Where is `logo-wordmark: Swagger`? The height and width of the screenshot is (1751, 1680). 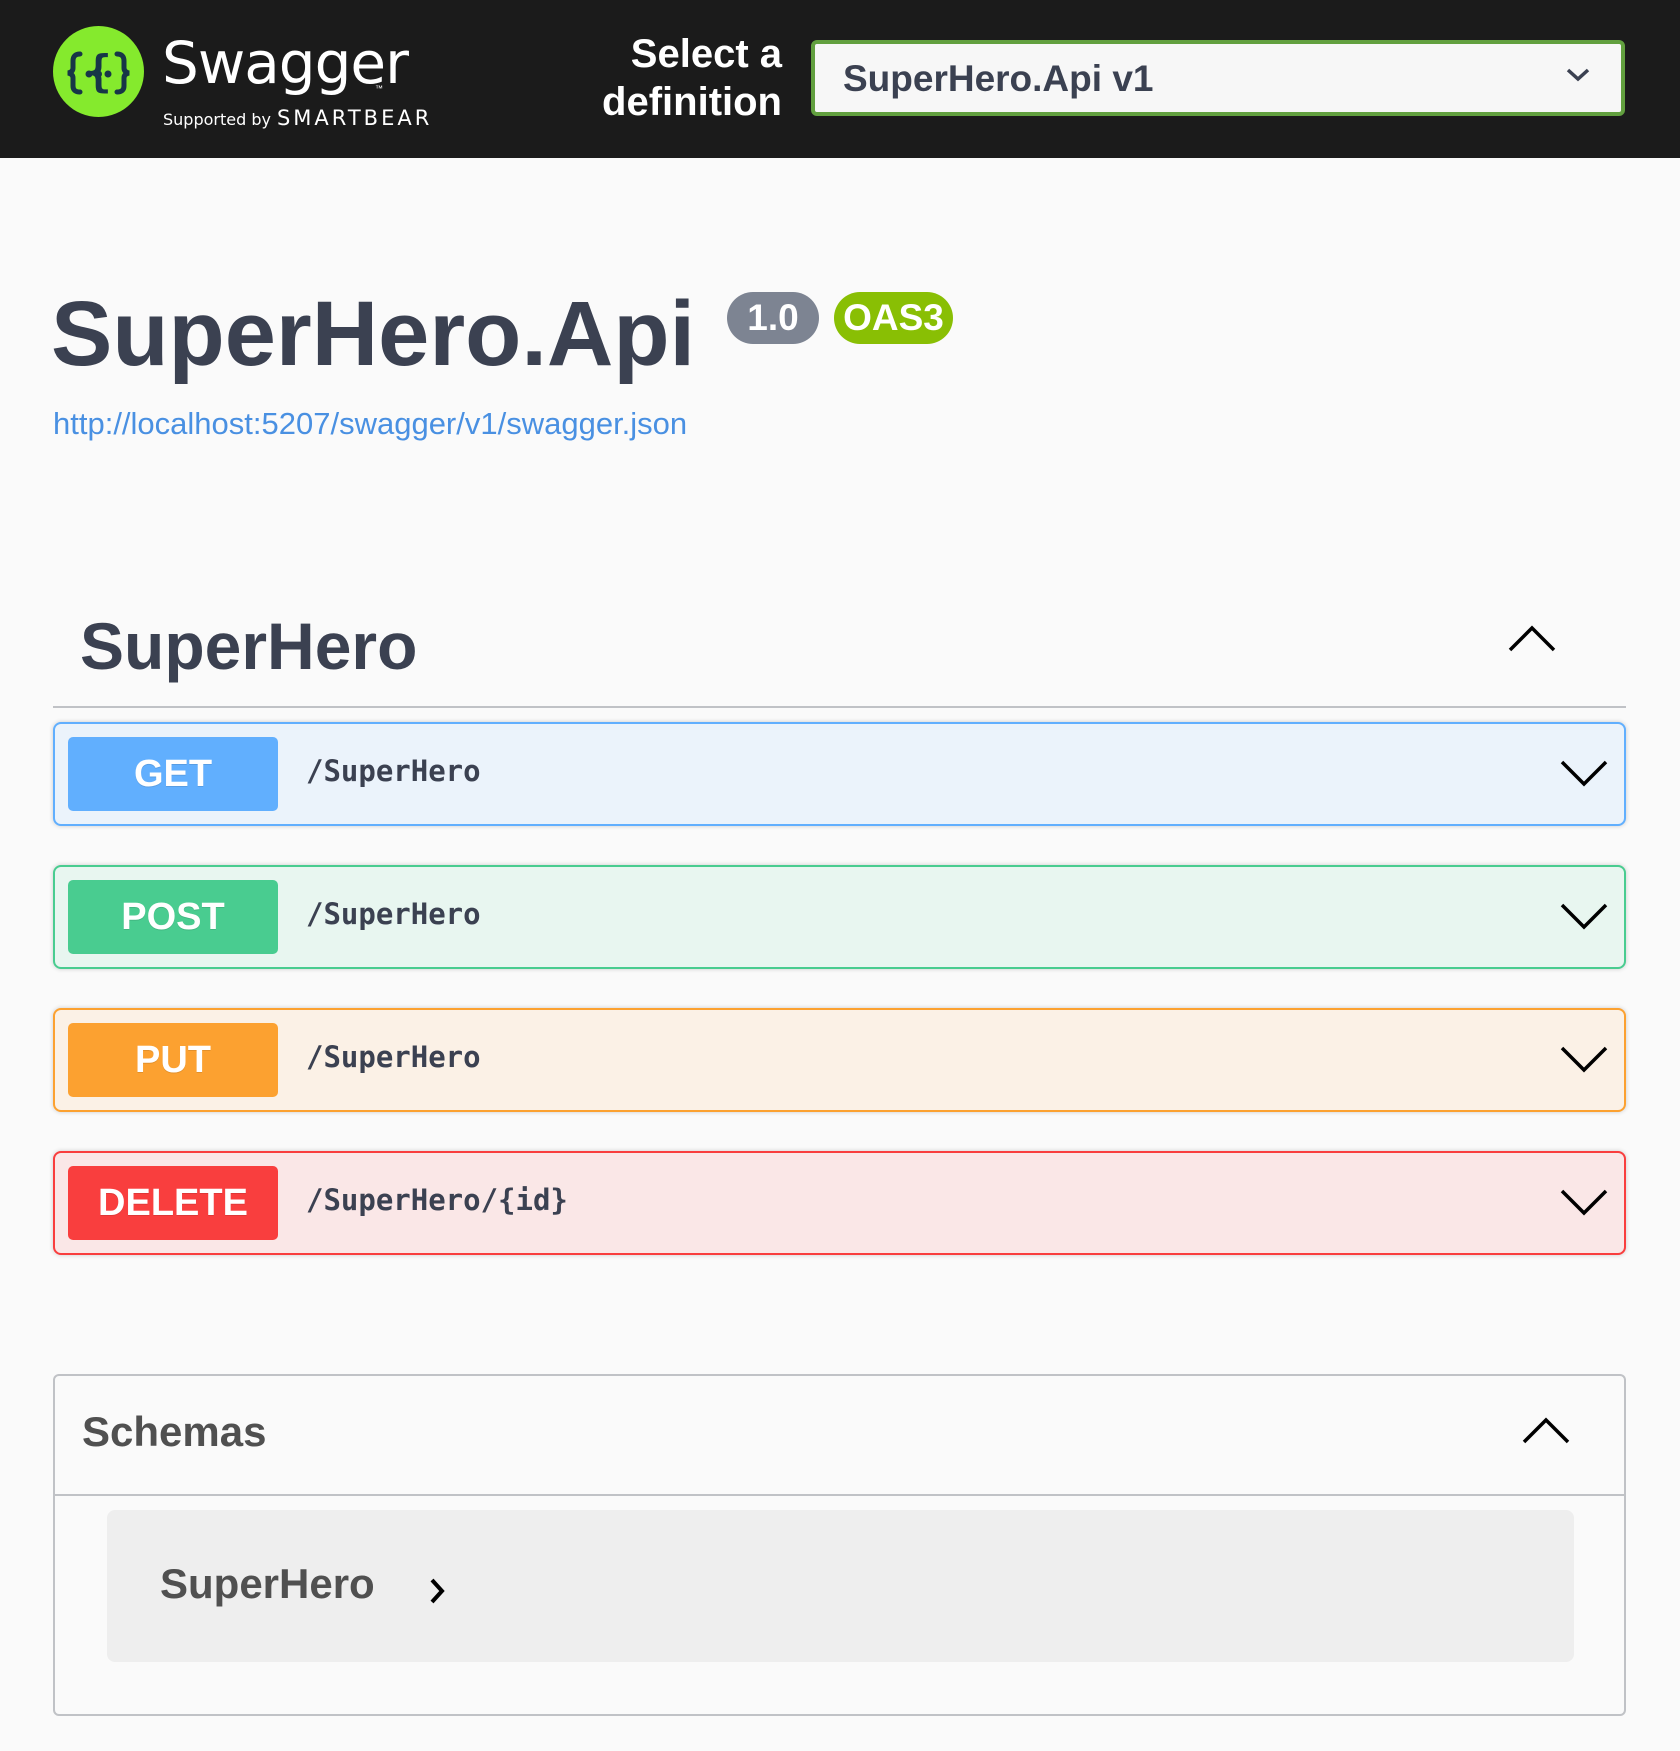 logo-wordmark: Swagger is located at coordinates (285, 63).